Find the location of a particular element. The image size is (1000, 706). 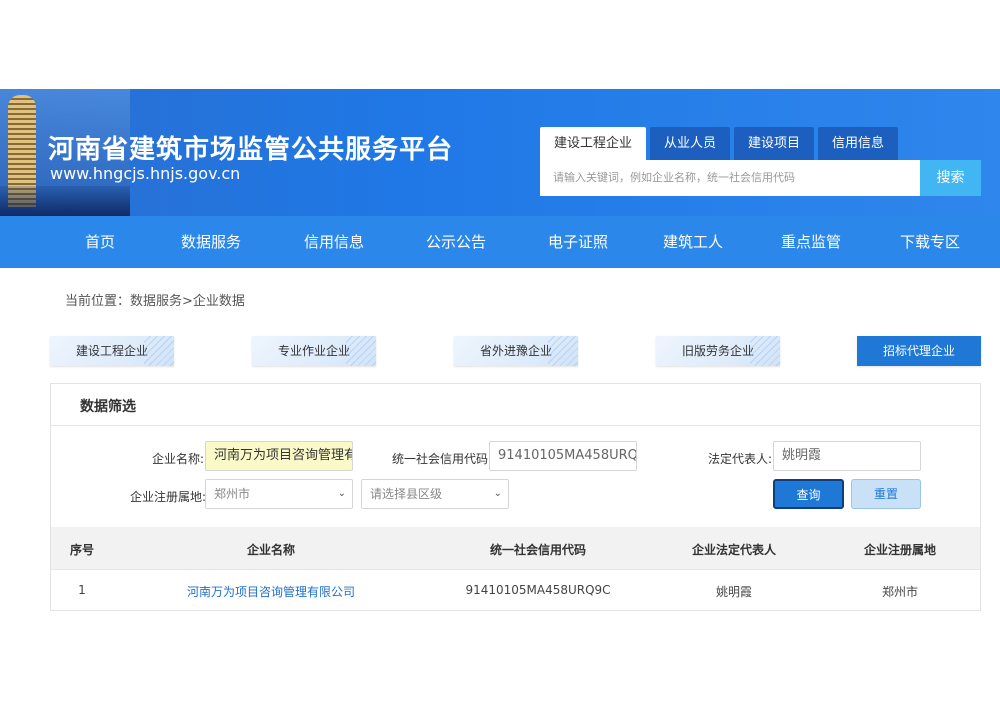

district-select: 请选择县区级 ⌄ is located at coordinates (435, 494).